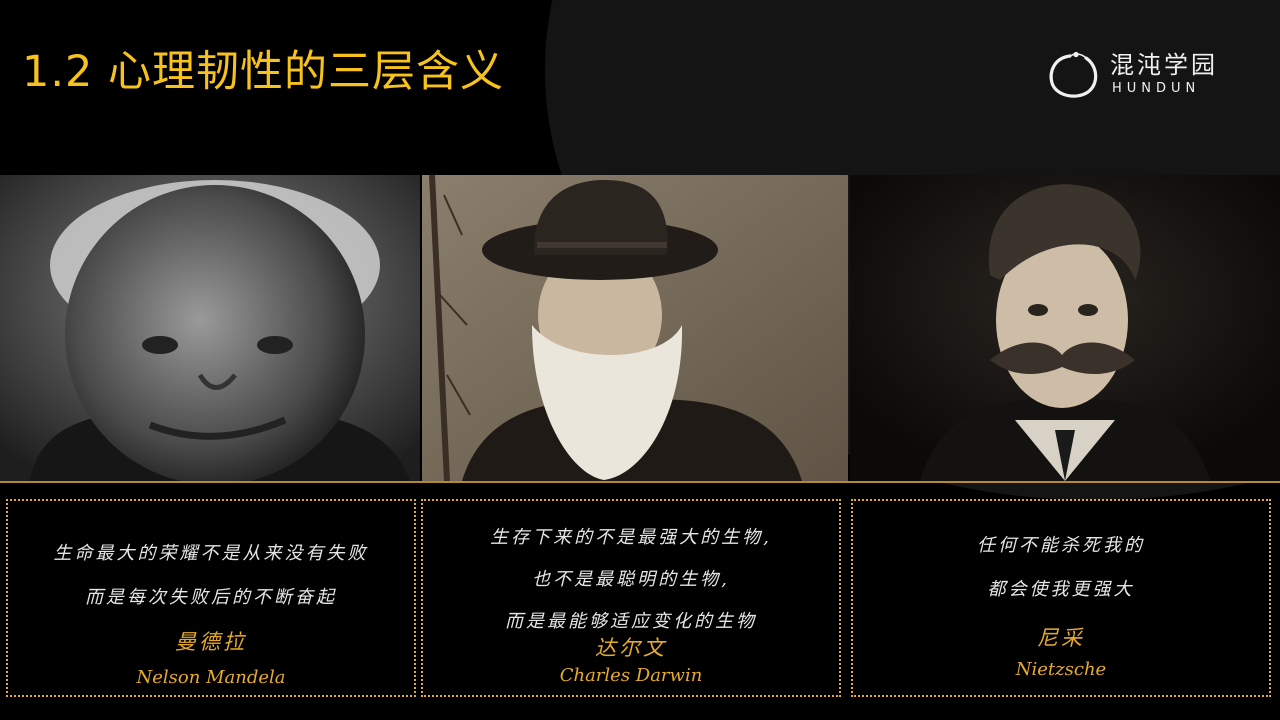  What do you see at coordinates (631, 537) in the screenshot?
I see `quote-line: 生存下来的不是最强大的生物,` at bounding box center [631, 537].